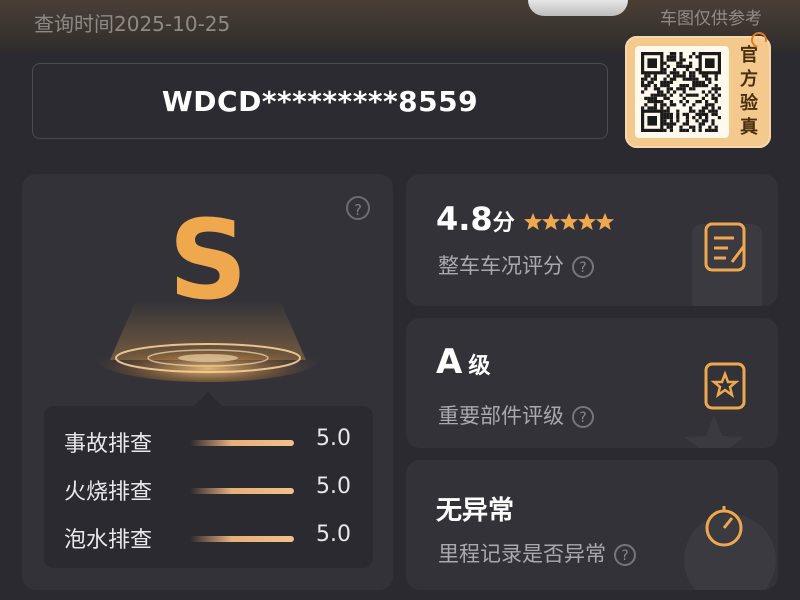  I want to click on overall-help-icon: ?, so click(583, 267).